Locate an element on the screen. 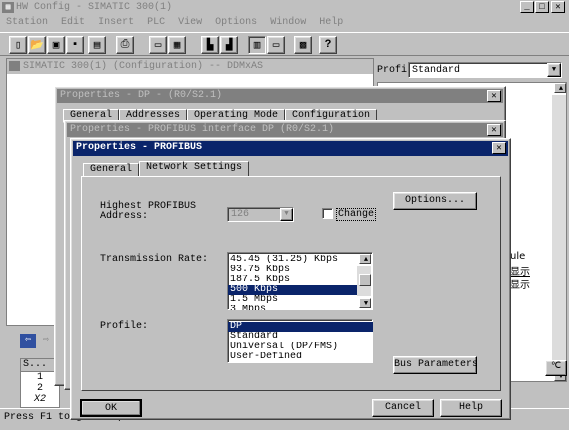 This screenshot has width=569, height=430. menu-view: View is located at coordinates (190, 22).